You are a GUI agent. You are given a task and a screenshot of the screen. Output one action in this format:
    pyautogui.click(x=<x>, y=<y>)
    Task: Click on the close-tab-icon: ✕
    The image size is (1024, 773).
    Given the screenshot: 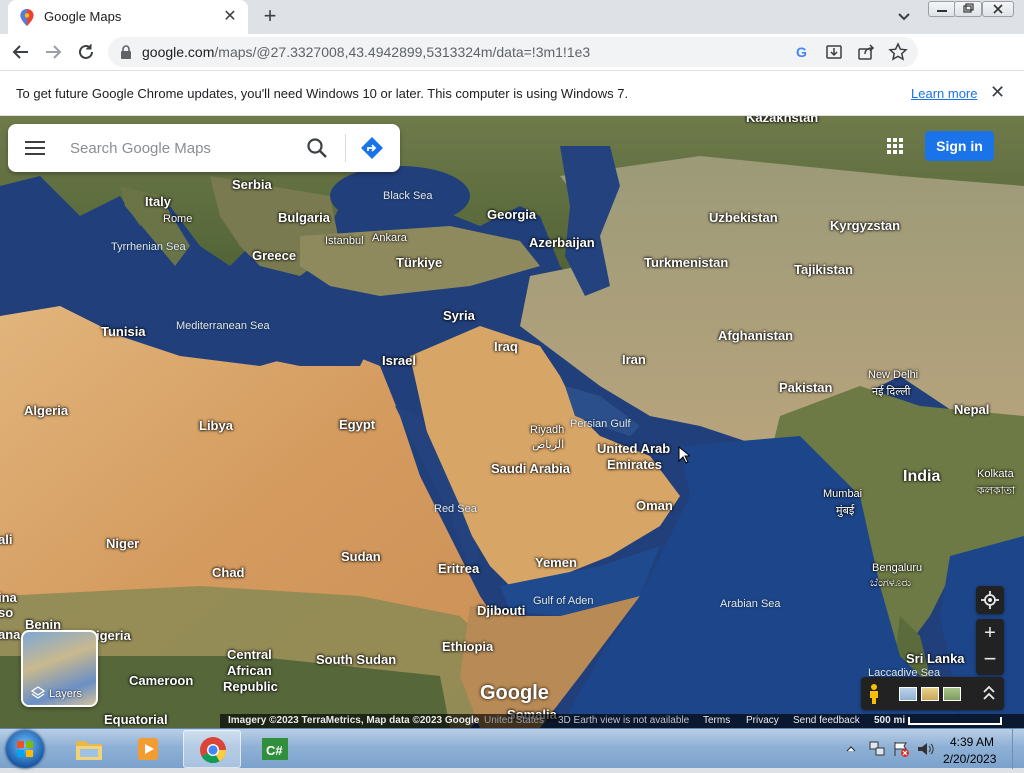 What is the action you would take?
    pyautogui.click(x=230, y=17)
    